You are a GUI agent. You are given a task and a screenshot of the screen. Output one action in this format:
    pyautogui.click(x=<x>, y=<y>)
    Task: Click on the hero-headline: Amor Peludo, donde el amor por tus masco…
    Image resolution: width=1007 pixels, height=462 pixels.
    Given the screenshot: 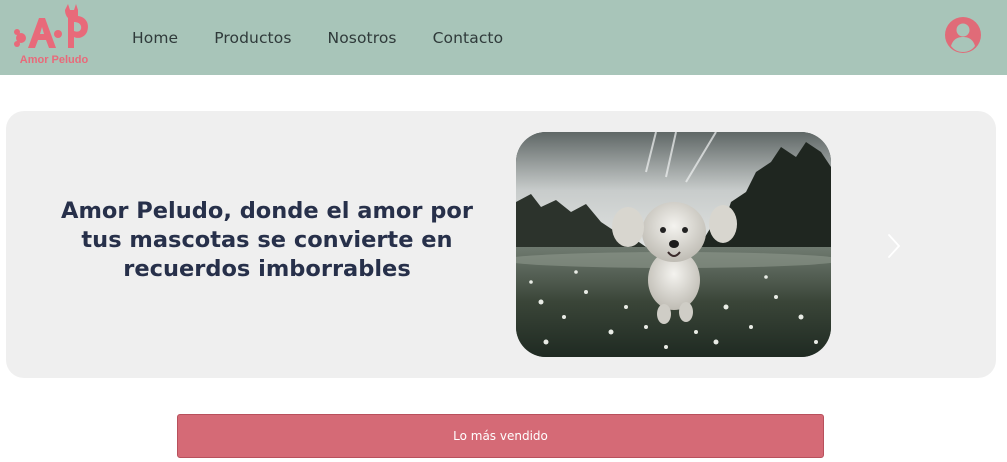 What is the action you would take?
    pyautogui.click(x=267, y=240)
    